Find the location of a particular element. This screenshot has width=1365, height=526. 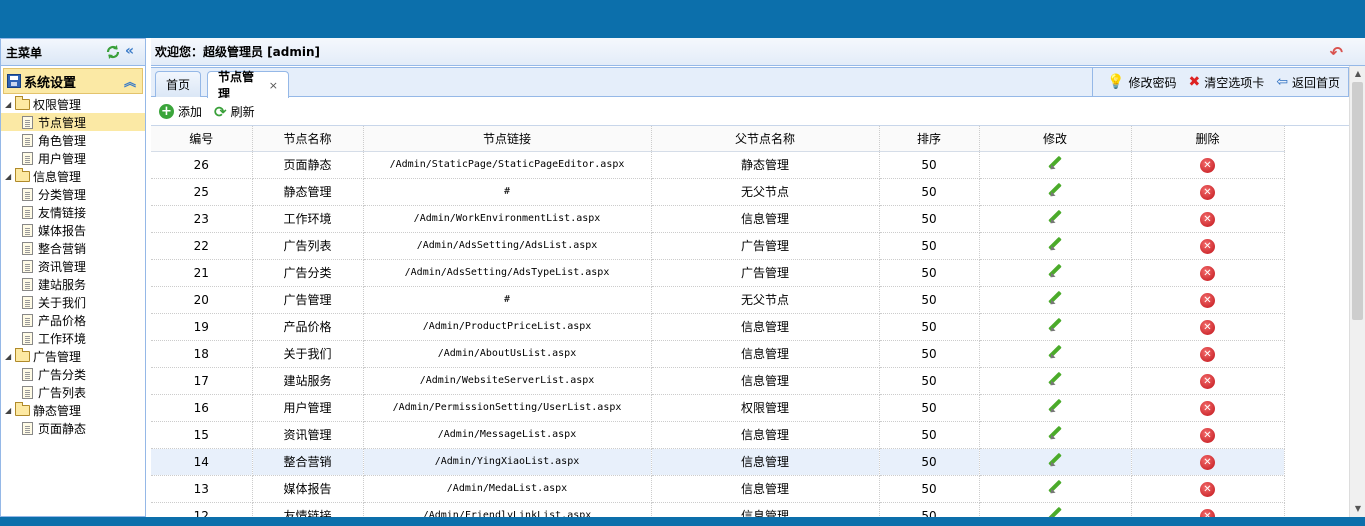

undo-arrow-icon: ↶ is located at coordinates (1336, 52).